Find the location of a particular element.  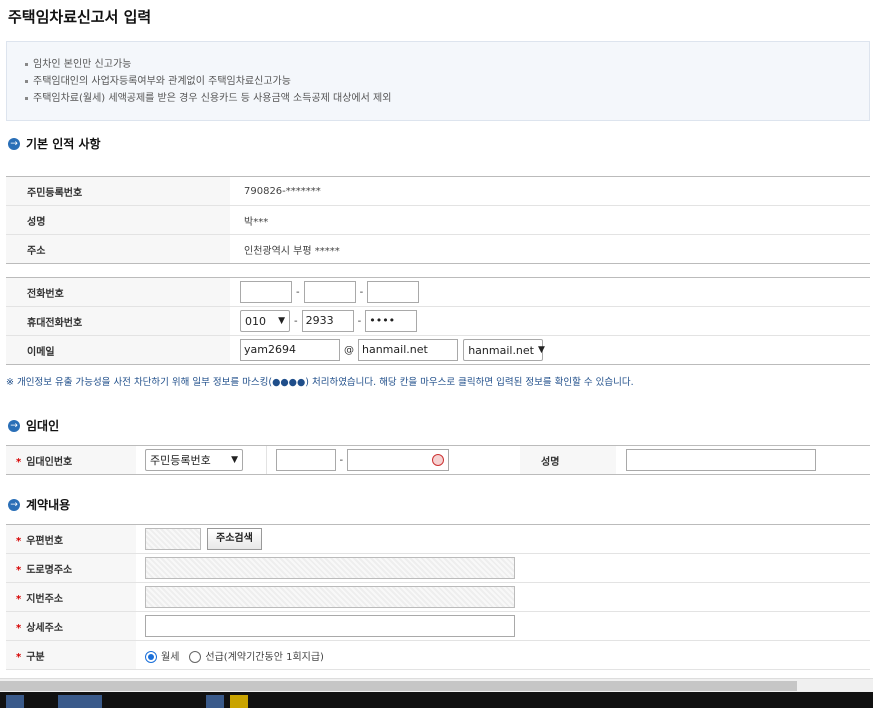

lot-address-input is located at coordinates (330, 597).